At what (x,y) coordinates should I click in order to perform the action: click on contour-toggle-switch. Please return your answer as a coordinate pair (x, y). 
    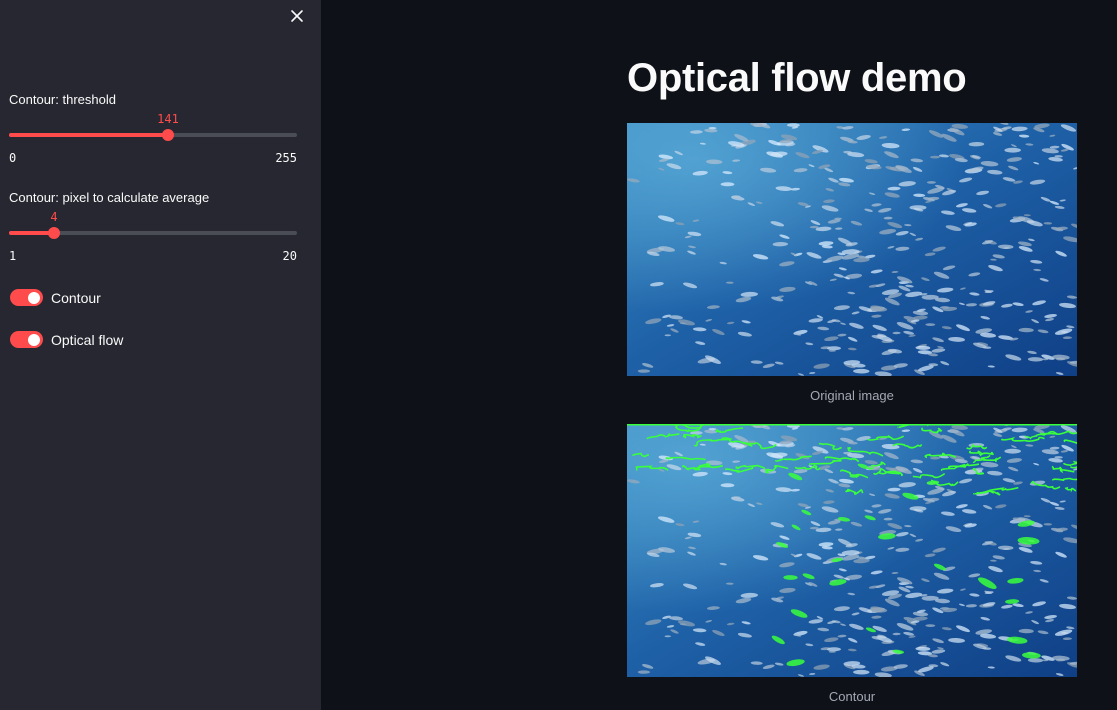
    Looking at the image, I should click on (26, 297).